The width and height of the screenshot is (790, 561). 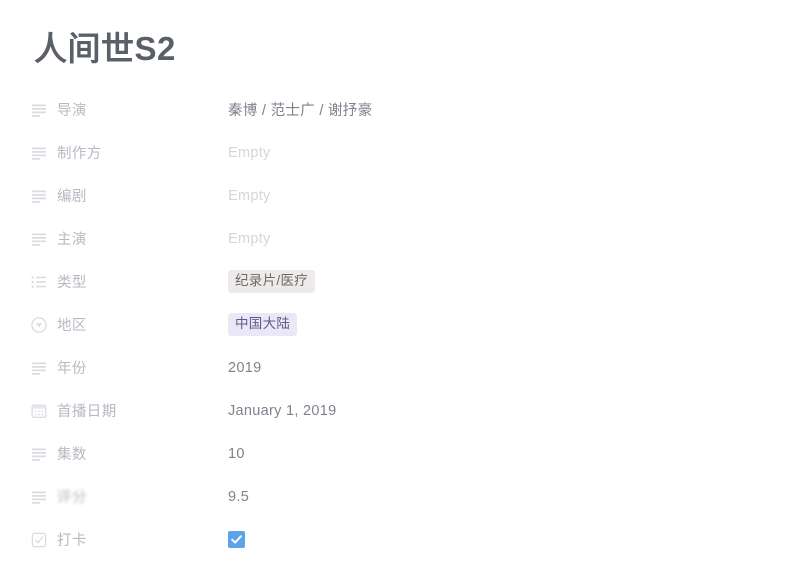 I want to click on property-row-director: 导演 秦博 / 范士广 / 谢抒豪, so click(x=395, y=109).